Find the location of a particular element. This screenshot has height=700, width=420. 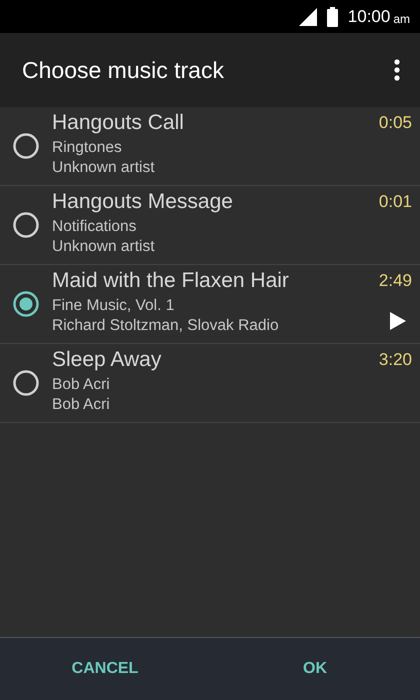

track-album: Fine Music, Vol. 1 is located at coordinates (114, 306).